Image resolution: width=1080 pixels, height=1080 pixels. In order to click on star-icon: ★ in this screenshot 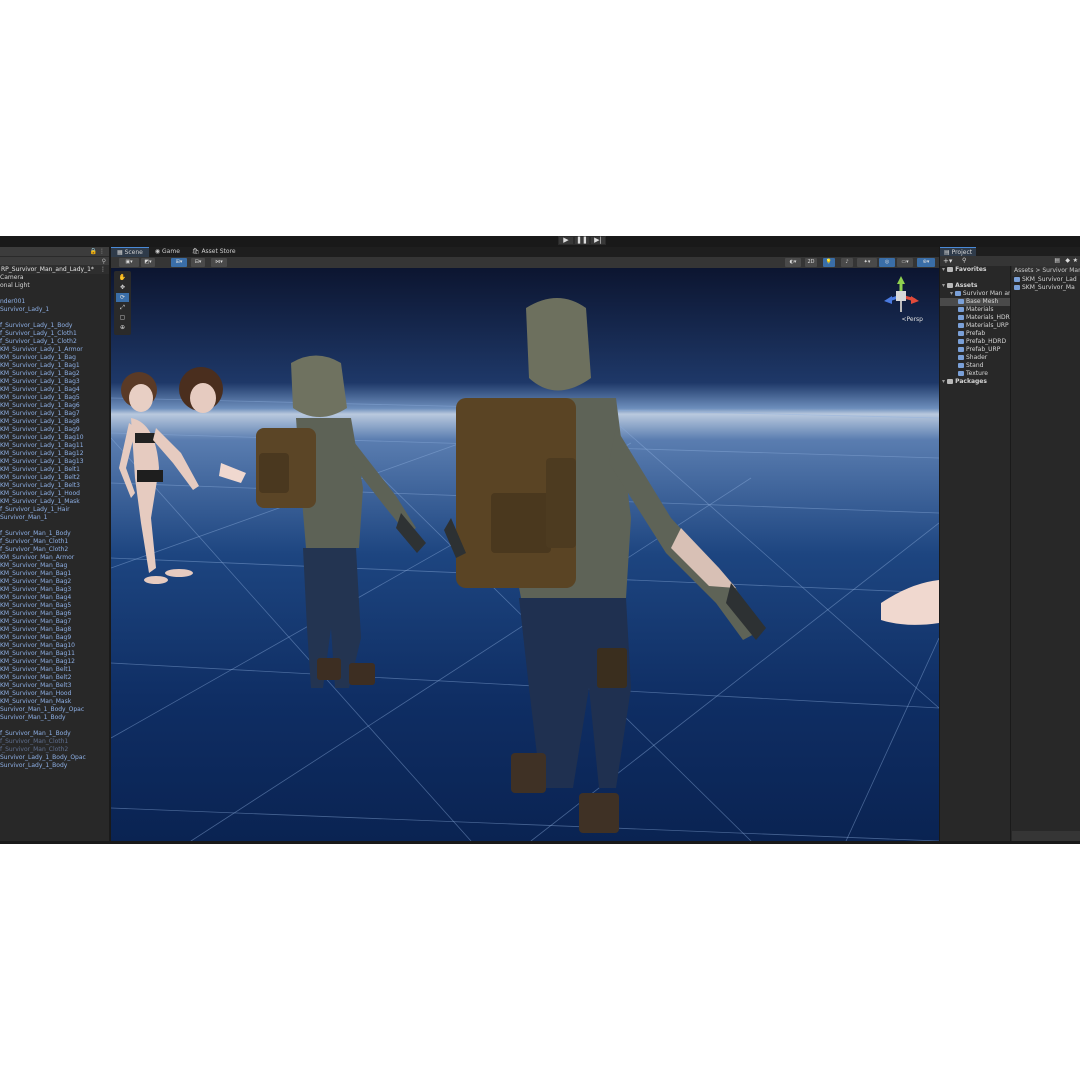, I will do `click(1075, 261)`.